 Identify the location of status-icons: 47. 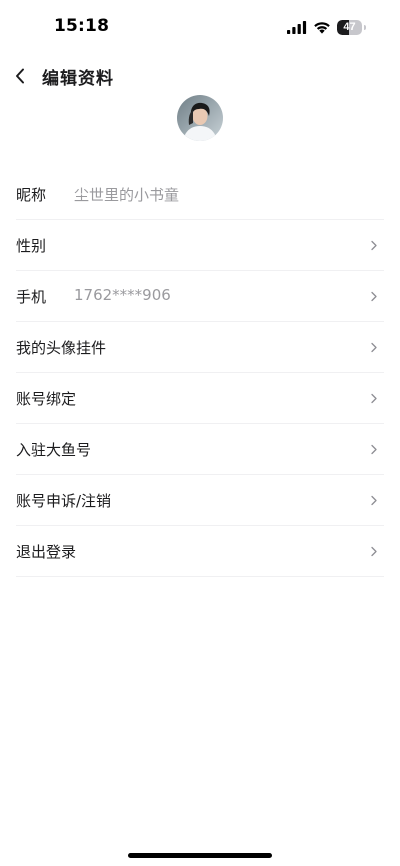
(326, 27).